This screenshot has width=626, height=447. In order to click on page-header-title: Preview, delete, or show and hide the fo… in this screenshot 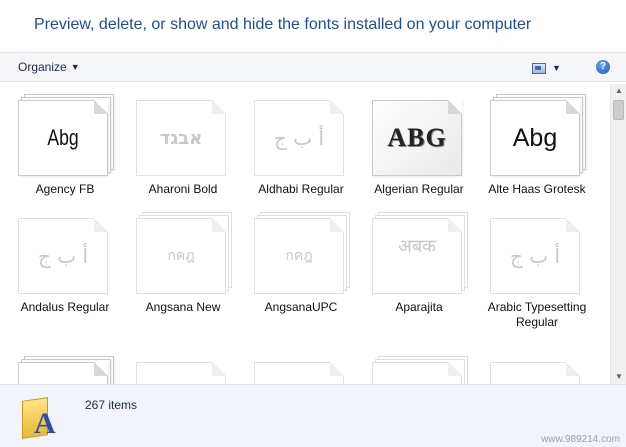, I will do `click(283, 24)`.